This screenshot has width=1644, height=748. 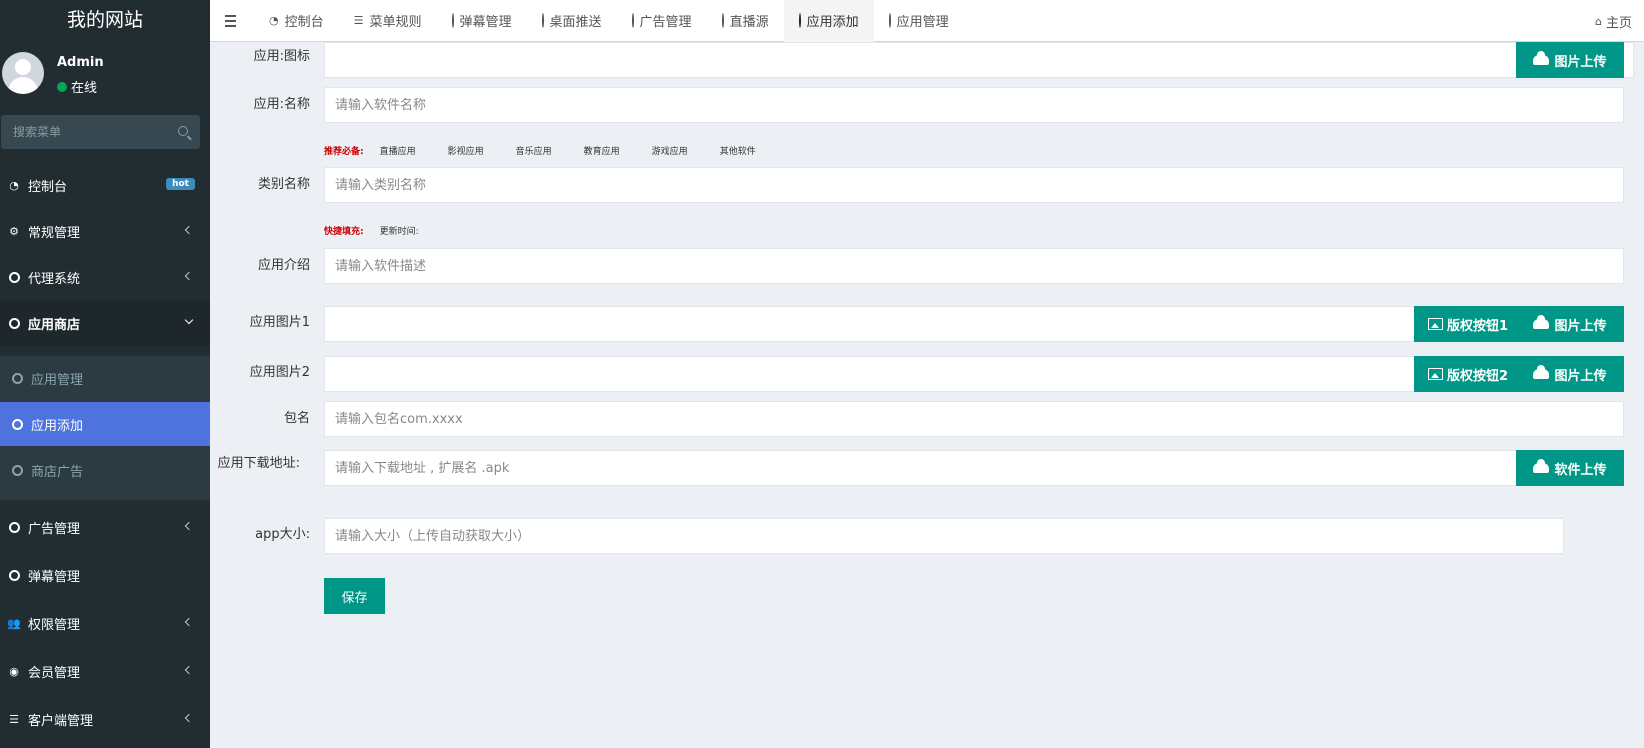 I want to click on sidebar: 我的网站 Admin 在线 ◔ 控制台 hot ⚙ 常规管理 代理系统 应, so click(x=105, y=374).